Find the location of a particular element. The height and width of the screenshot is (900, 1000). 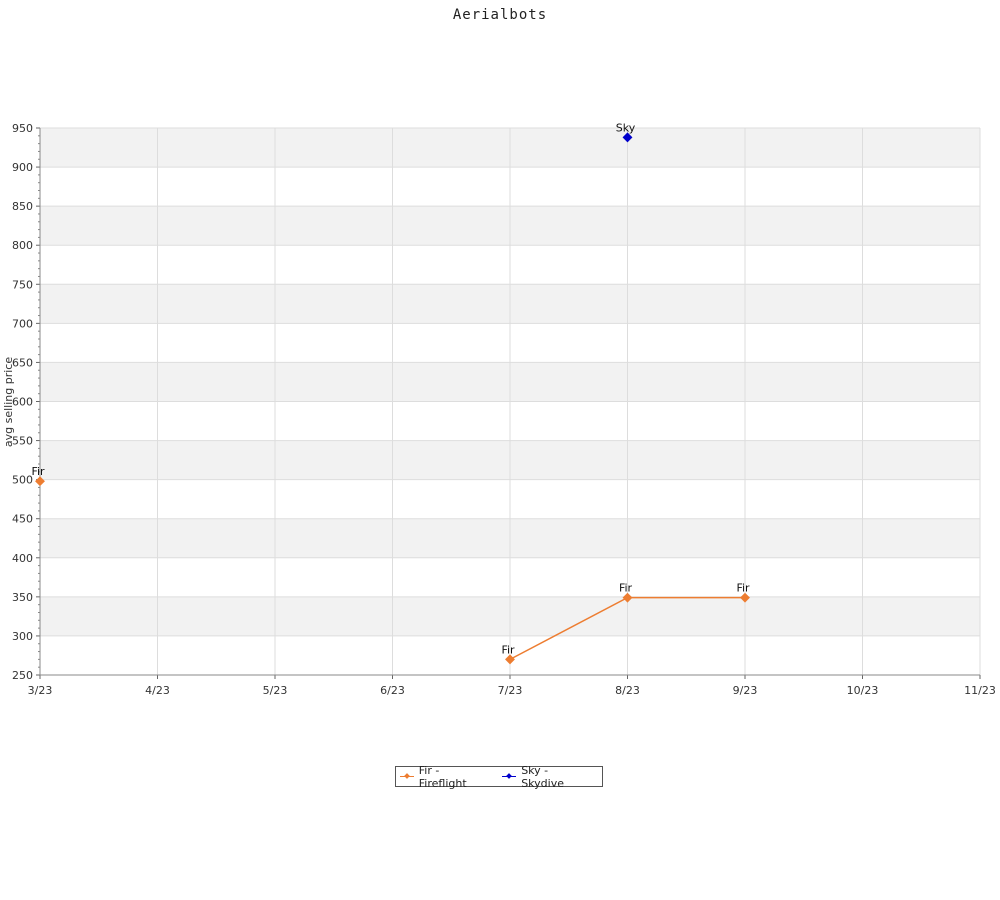

x-tick-label: 3/23 is located at coordinates (40, 690).